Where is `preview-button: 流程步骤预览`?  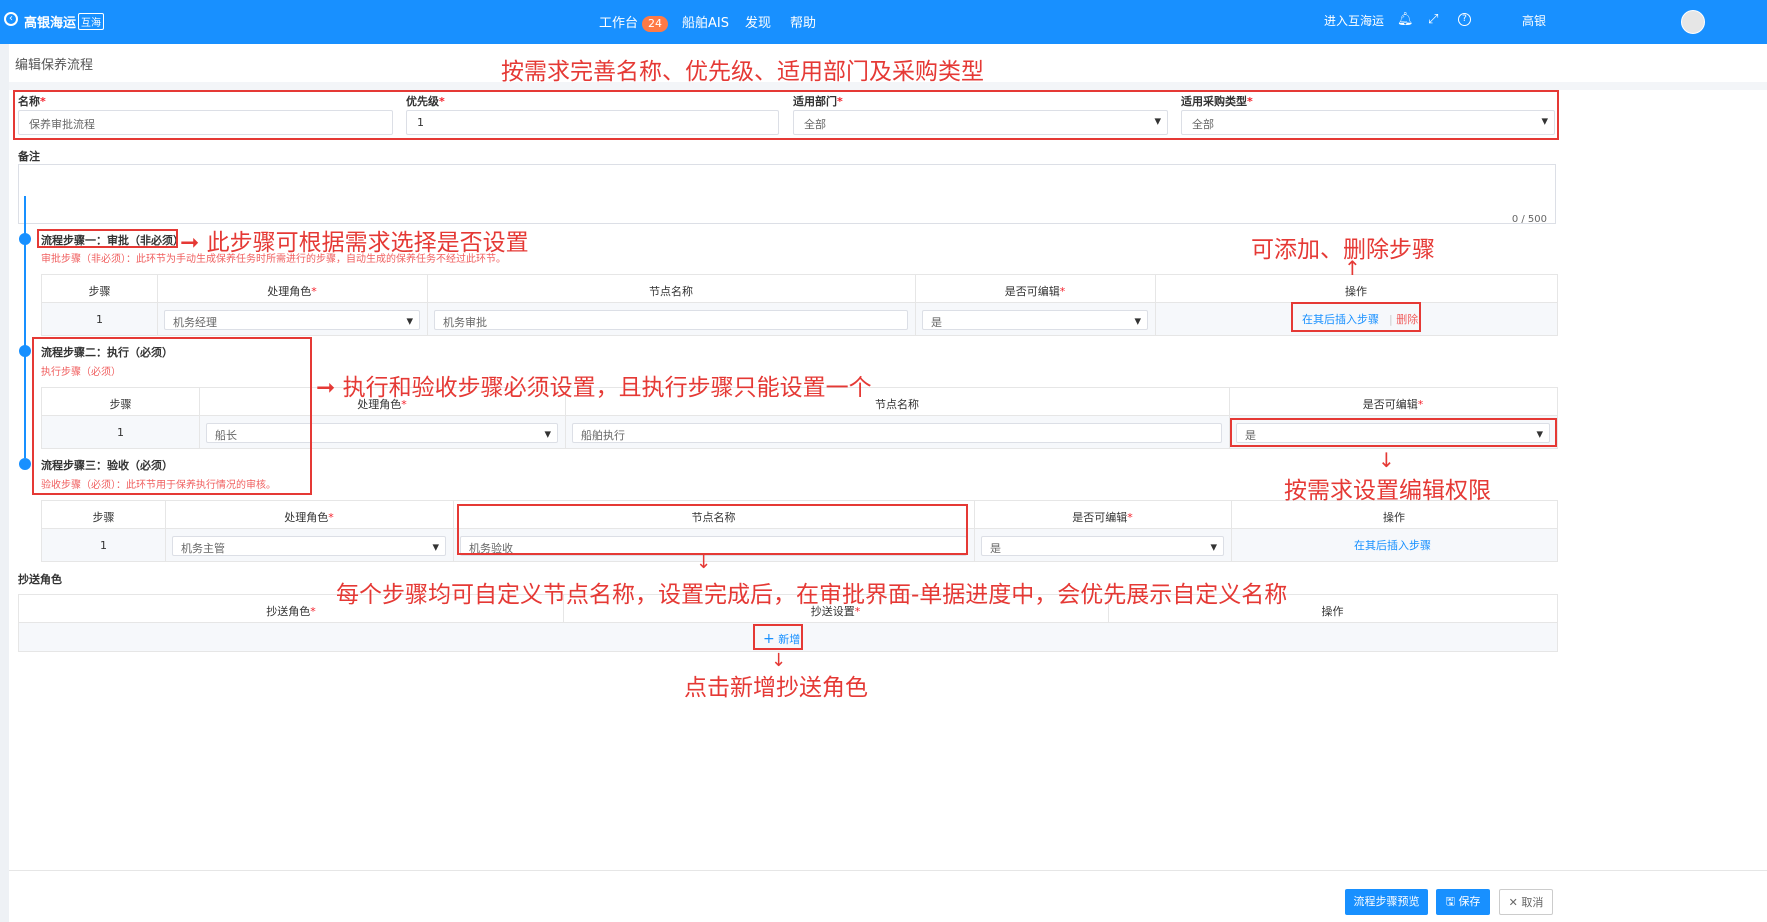
preview-button: 流程步骤预览 is located at coordinates (1386, 902).